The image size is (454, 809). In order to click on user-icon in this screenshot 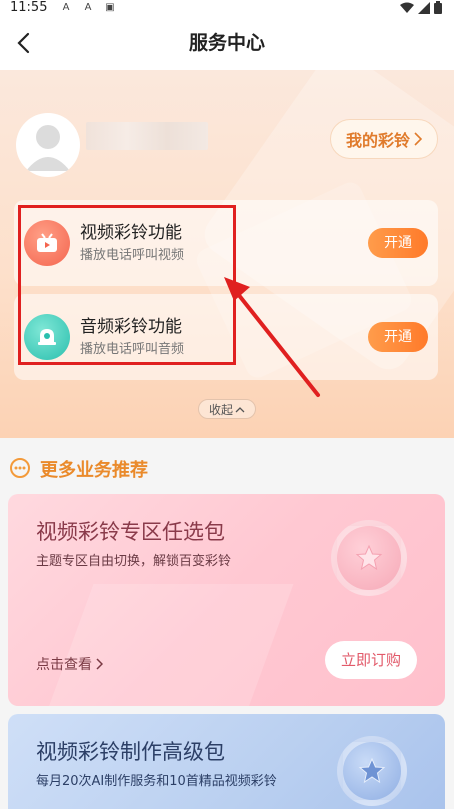, I will do `click(48, 148)`.